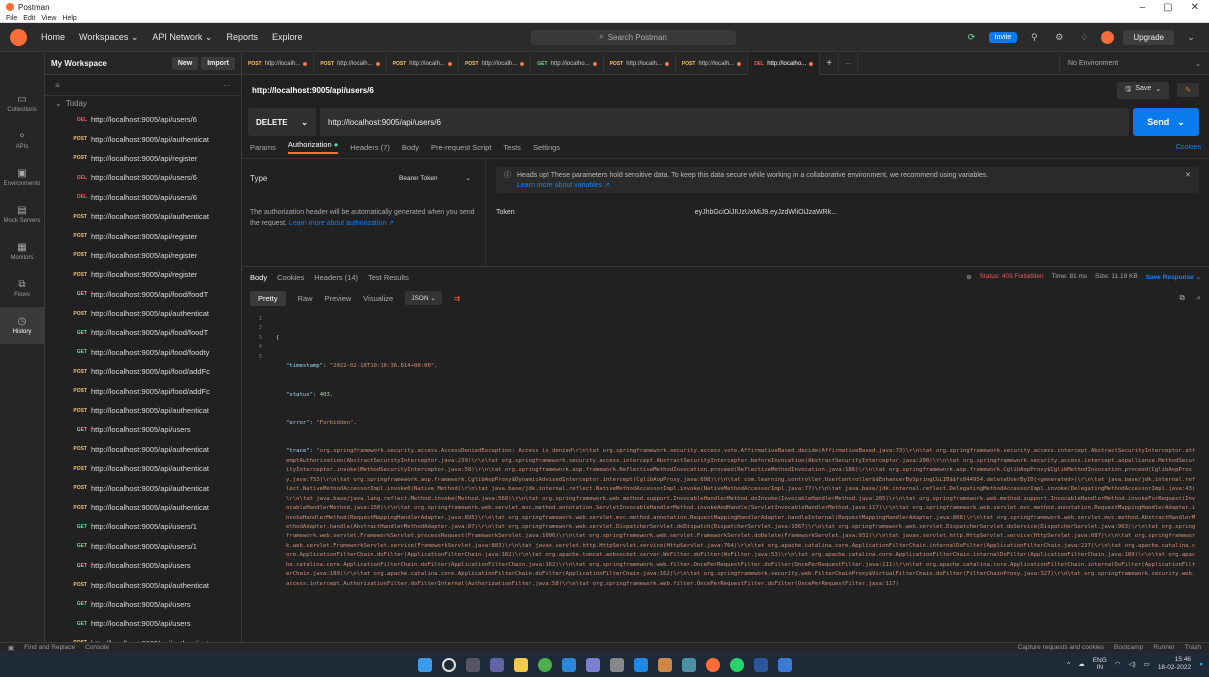 This screenshot has height=677, width=1209. I want to click on menu-help: Help, so click(69, 18).